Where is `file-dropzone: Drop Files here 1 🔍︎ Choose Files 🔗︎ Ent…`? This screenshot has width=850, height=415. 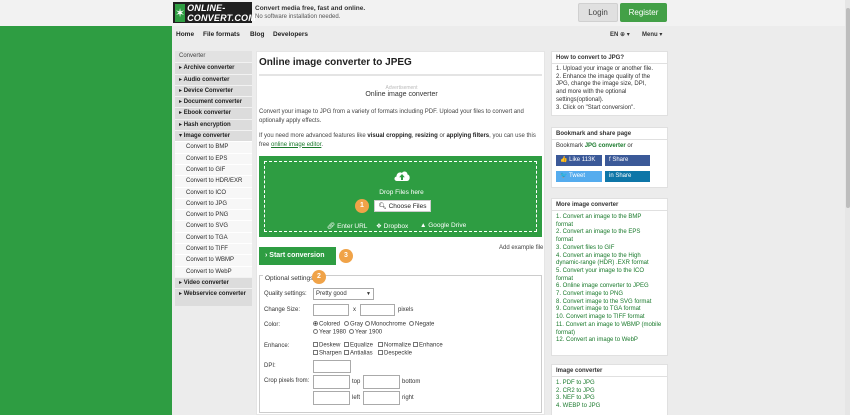 file-dropzone: Drop Files here 1 🔍︎ Choose Files 🔗︎ Ent… is located at coordinates (400, 196).